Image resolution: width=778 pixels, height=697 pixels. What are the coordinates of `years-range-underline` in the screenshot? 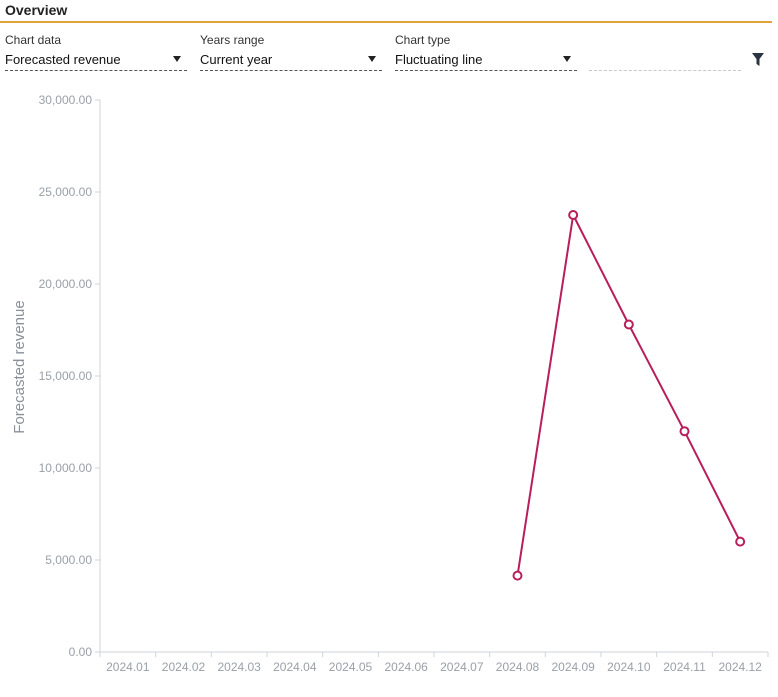 It's located at (291, 70).